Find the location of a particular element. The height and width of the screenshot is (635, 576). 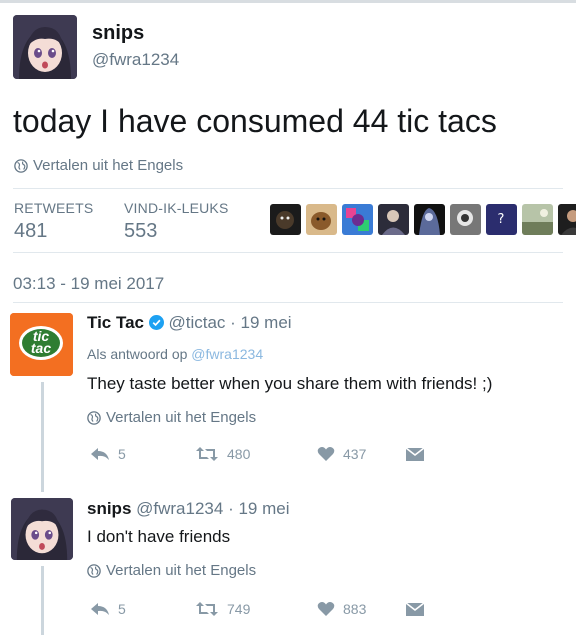

reply1-header: Tic Tac @tictac · 19 mei is located at coordinates (189, 323).